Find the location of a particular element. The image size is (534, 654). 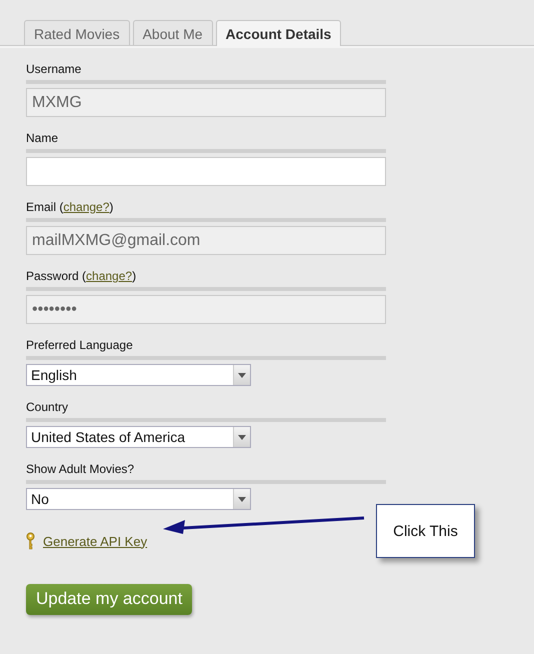

dropdown: No is located at coordinates (138, 499).